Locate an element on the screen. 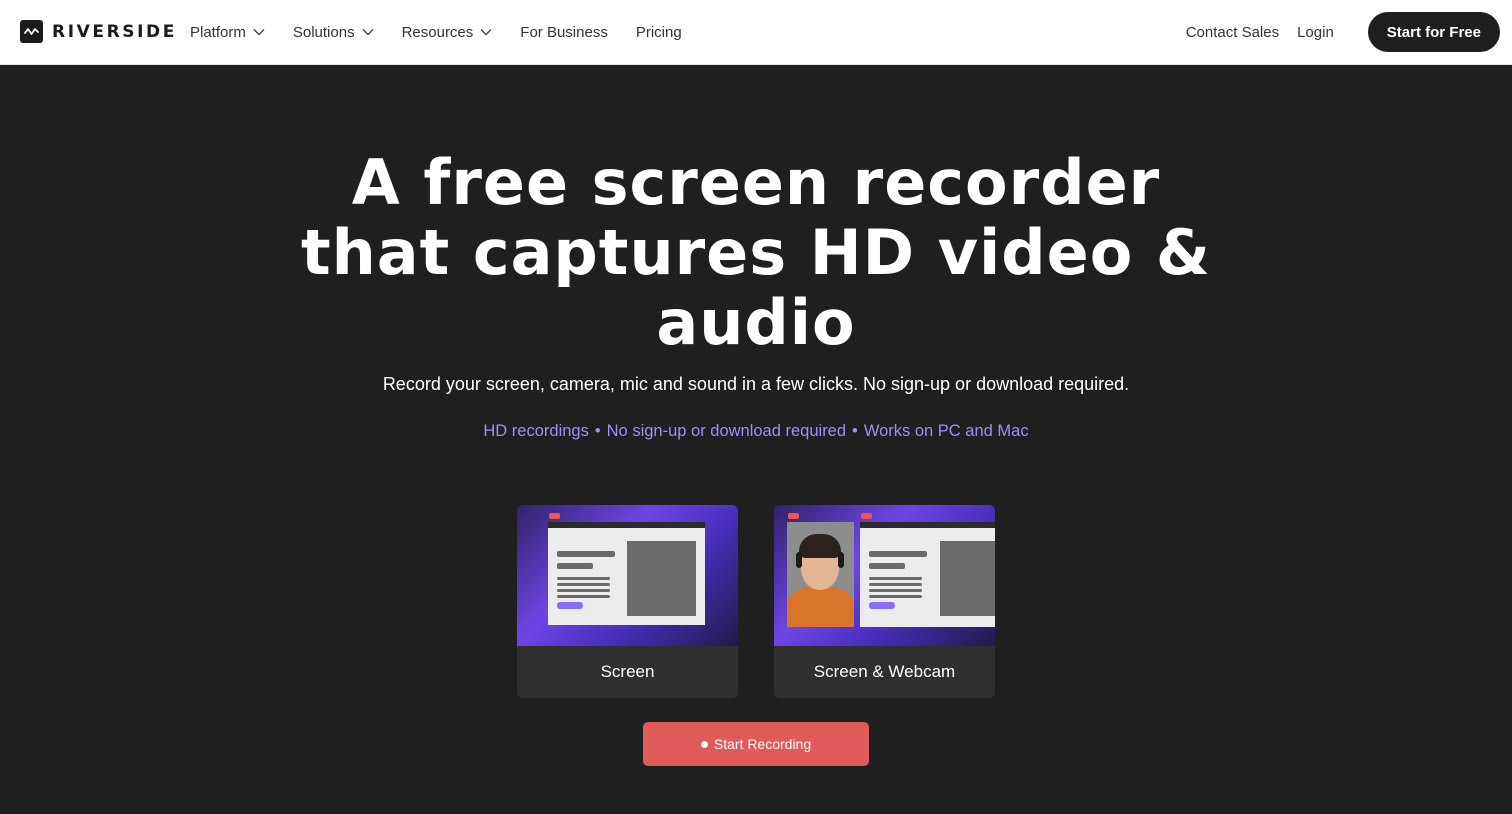 Image resolution: width=1512 pixels, height=814 pixels. start-recording-label: Start Recording is located at coordinates (762, 744).